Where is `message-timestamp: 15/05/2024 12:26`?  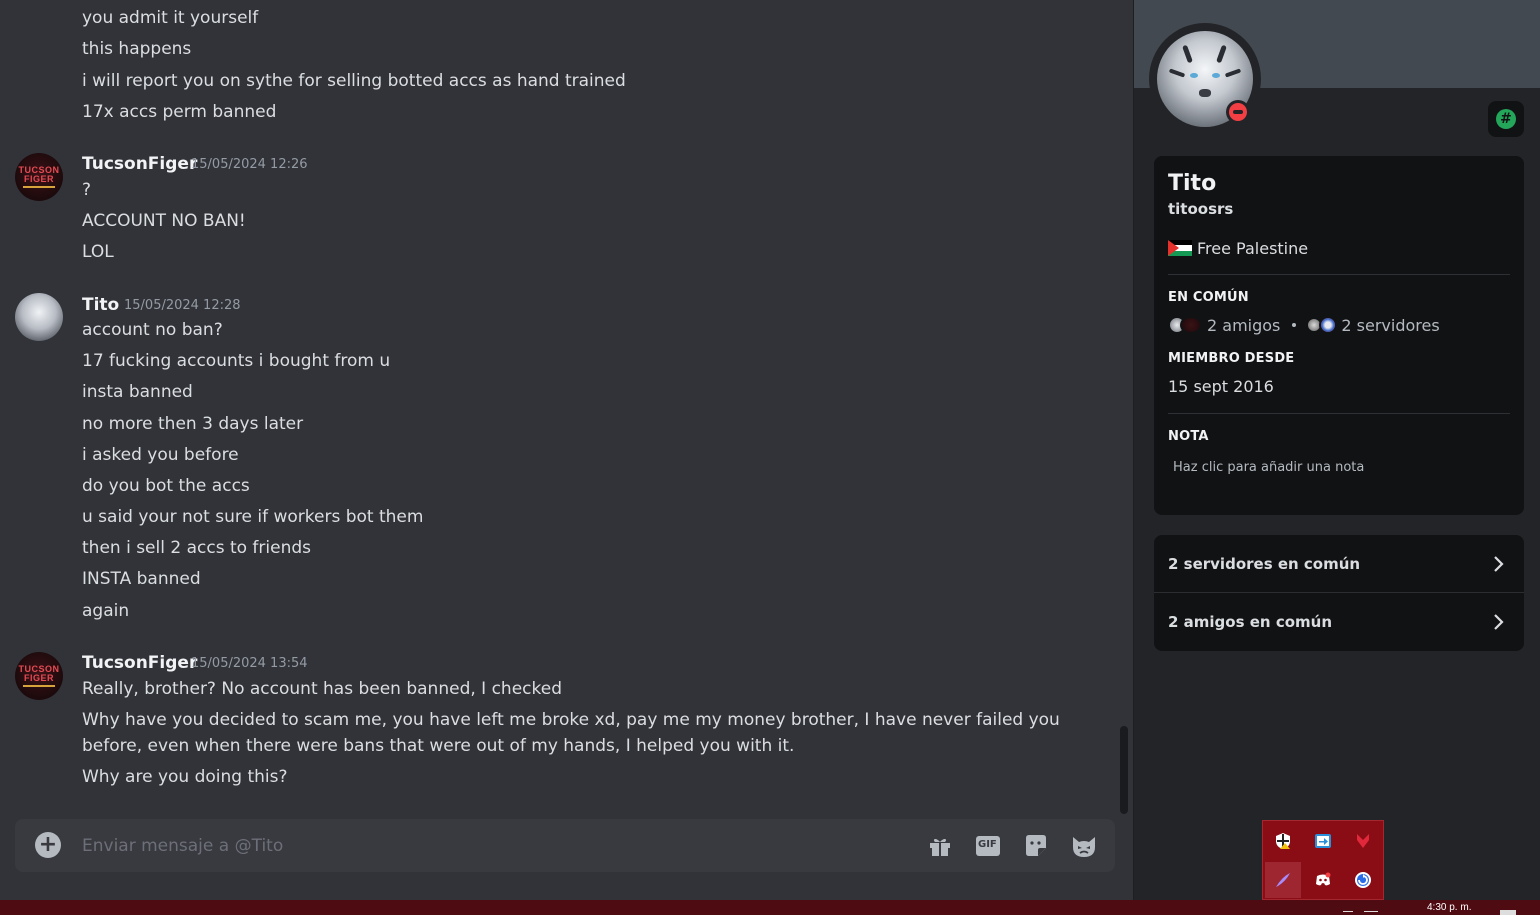
message-timestamp: 15/05/2024 12:26 is located at coordinates (249, 164).